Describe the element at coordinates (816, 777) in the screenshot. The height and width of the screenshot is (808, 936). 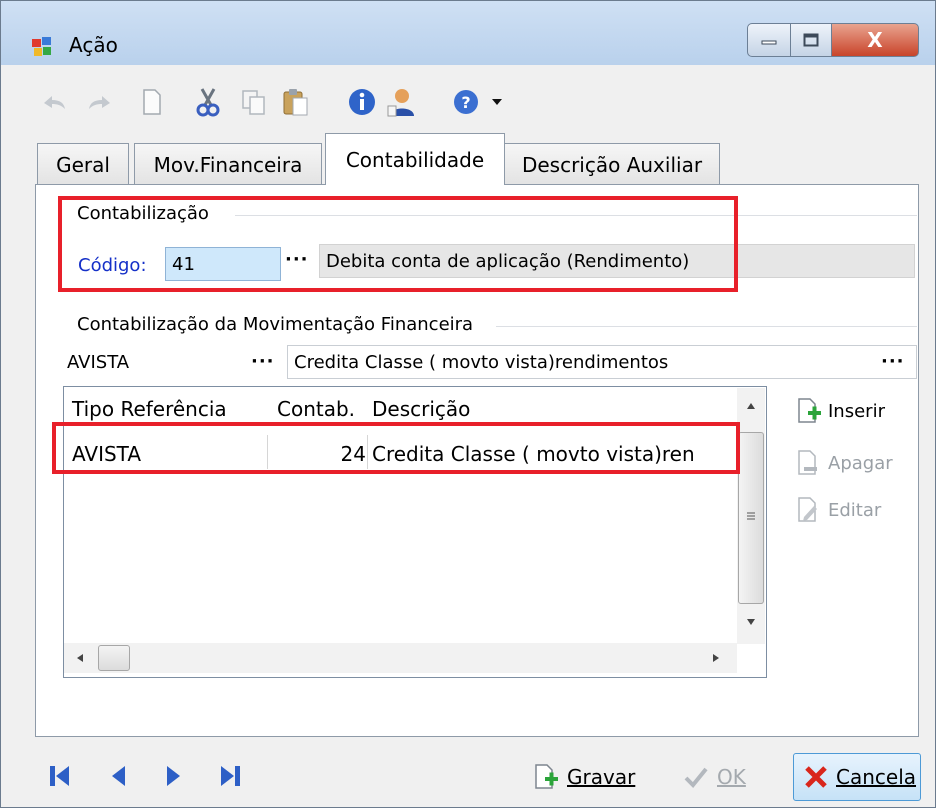
I see `cancel-x-icon` at that location.